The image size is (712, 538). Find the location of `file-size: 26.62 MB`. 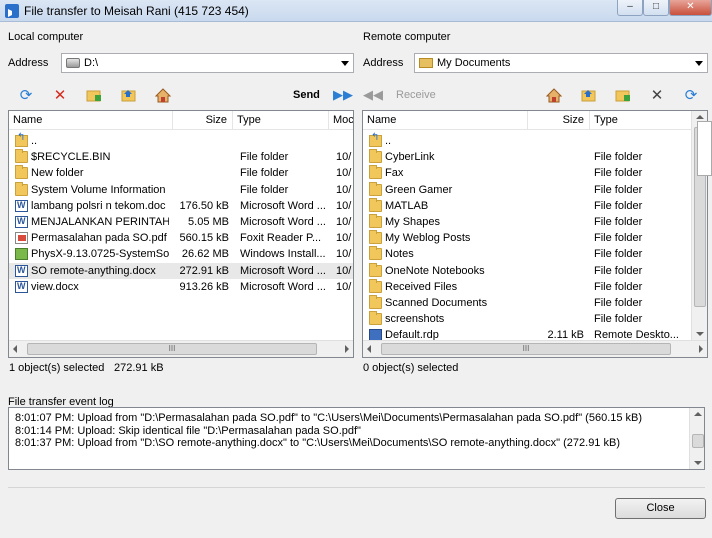

file-size: 26.62 MB is located at coordinates (205, 254).